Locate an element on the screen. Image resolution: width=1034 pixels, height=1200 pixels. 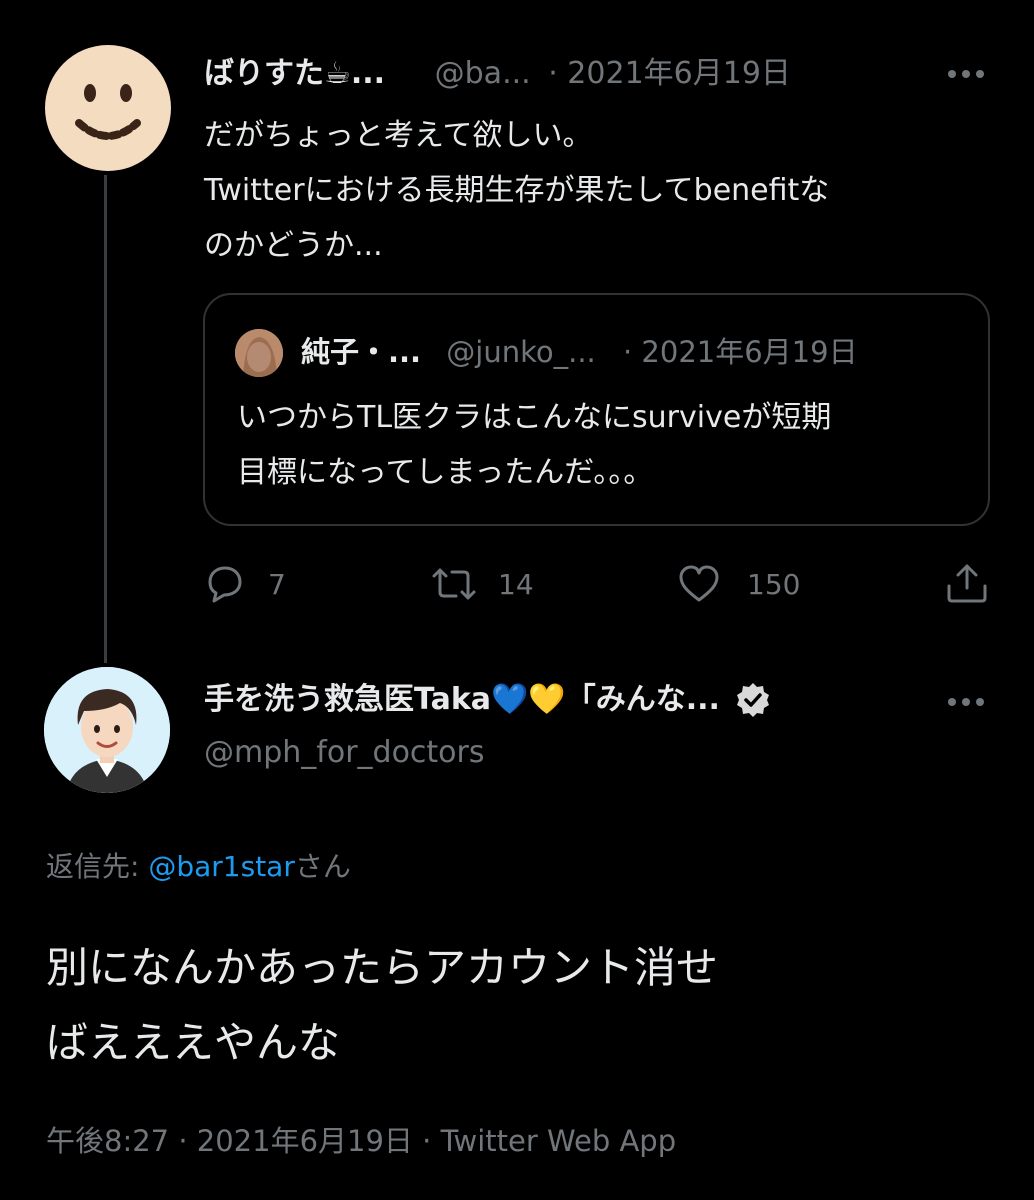
reply-button: 7 is located at coordinates (245, 584).